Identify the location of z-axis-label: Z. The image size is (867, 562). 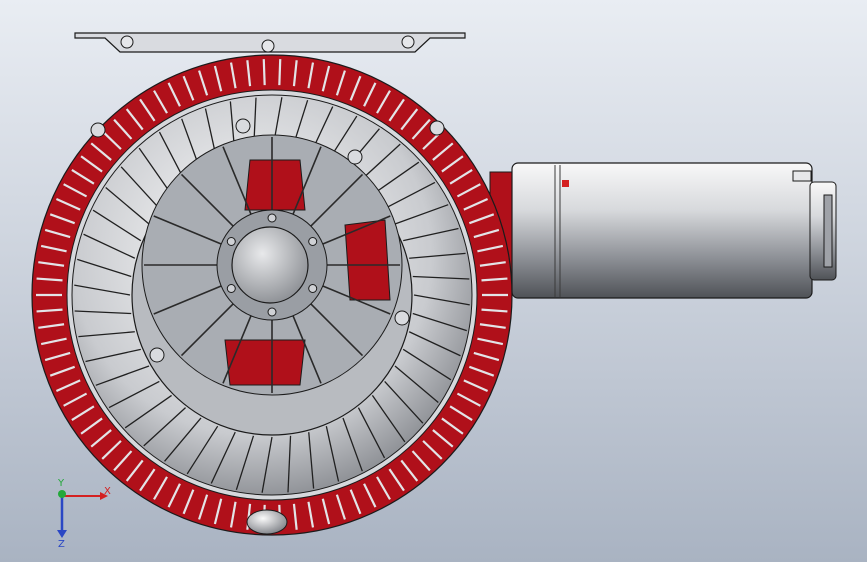
(61, 544).